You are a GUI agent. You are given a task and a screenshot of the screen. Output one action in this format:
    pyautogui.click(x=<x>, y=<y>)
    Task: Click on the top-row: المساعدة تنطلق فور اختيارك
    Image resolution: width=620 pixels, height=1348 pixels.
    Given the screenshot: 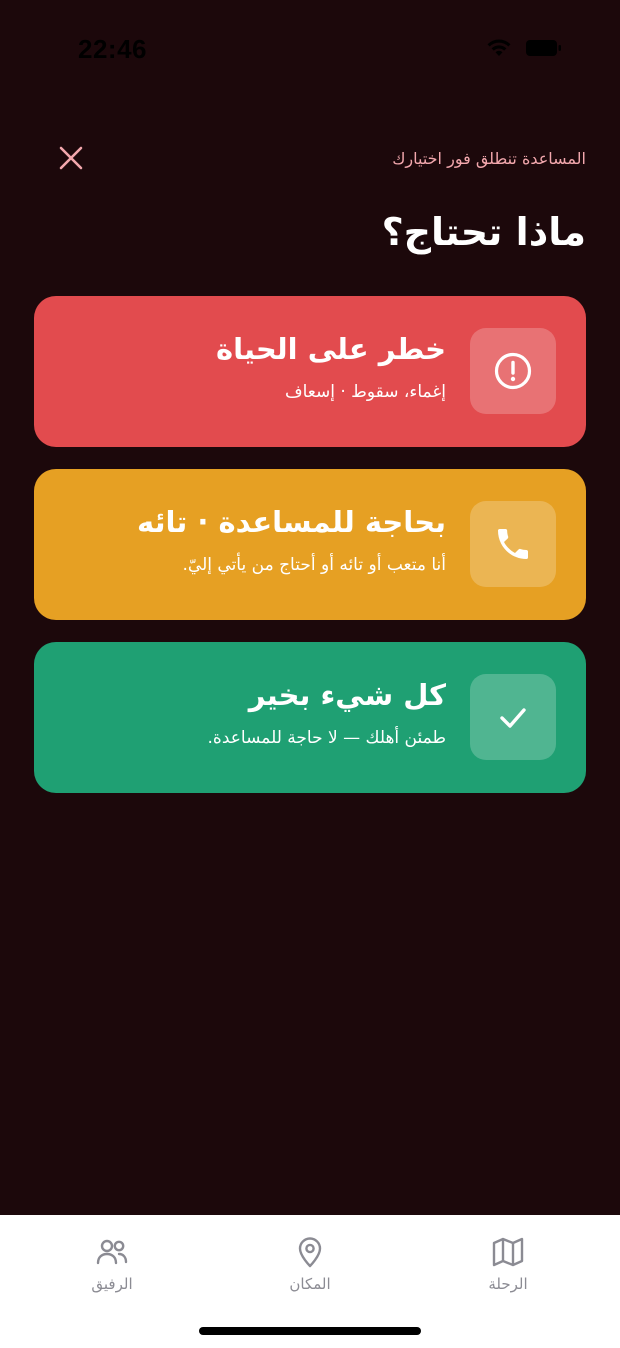 What is the action you would take?
    pyautogui.click(x=321, y=158)
    